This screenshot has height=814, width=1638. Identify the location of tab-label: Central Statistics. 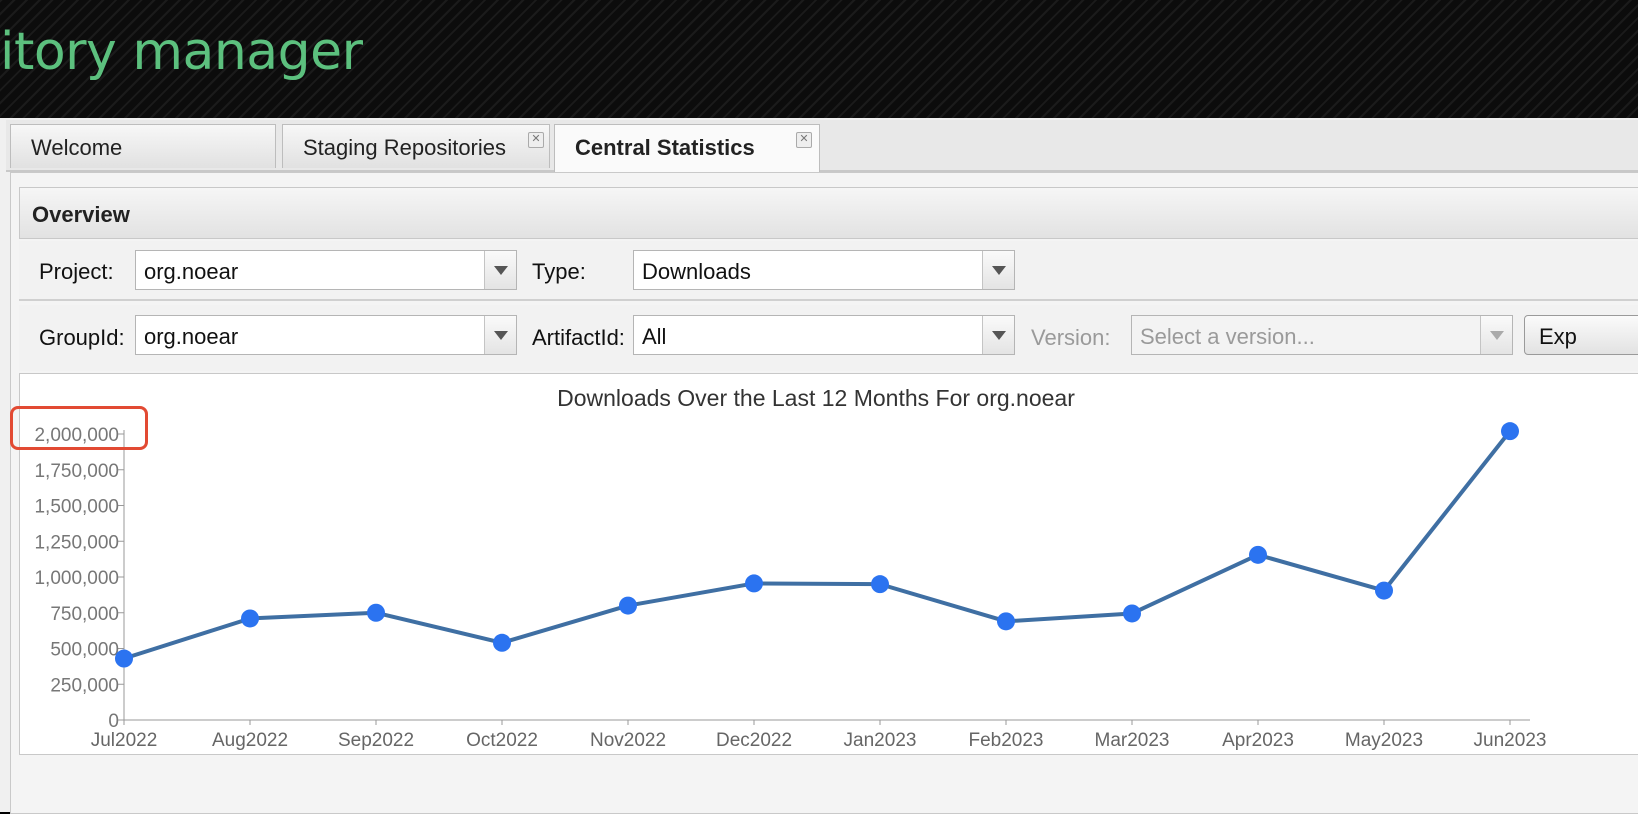
(665, 147).